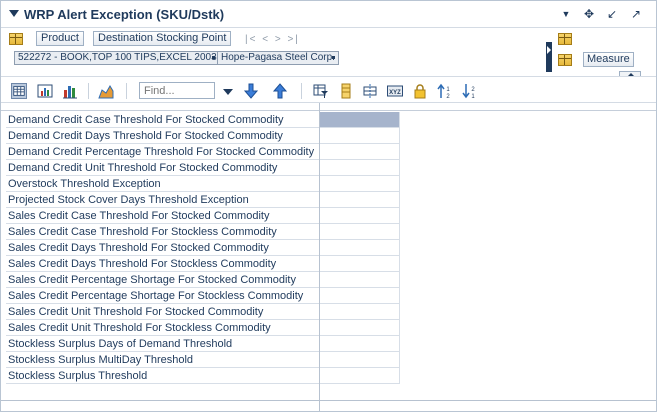 The height and width of the screenshot is (412, 657). I want to click on product-dimension-button: Product, so click(60, 38).